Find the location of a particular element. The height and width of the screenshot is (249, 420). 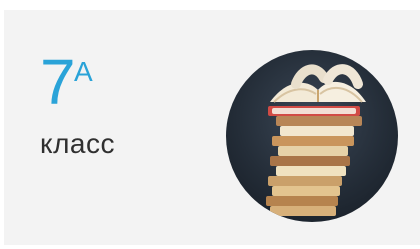

class-grade: 7 А is located at coordinates (66, 82).